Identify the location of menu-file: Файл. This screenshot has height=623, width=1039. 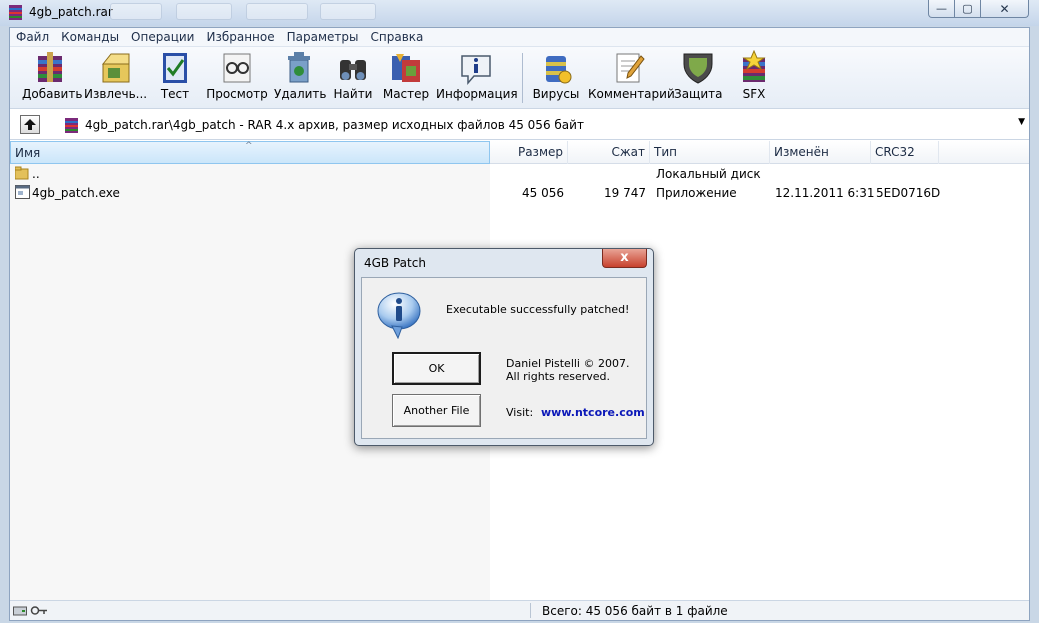
(32, 37).